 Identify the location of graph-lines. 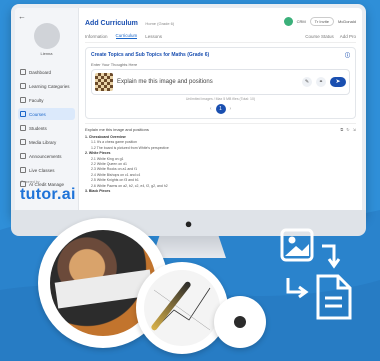
(182, 309).